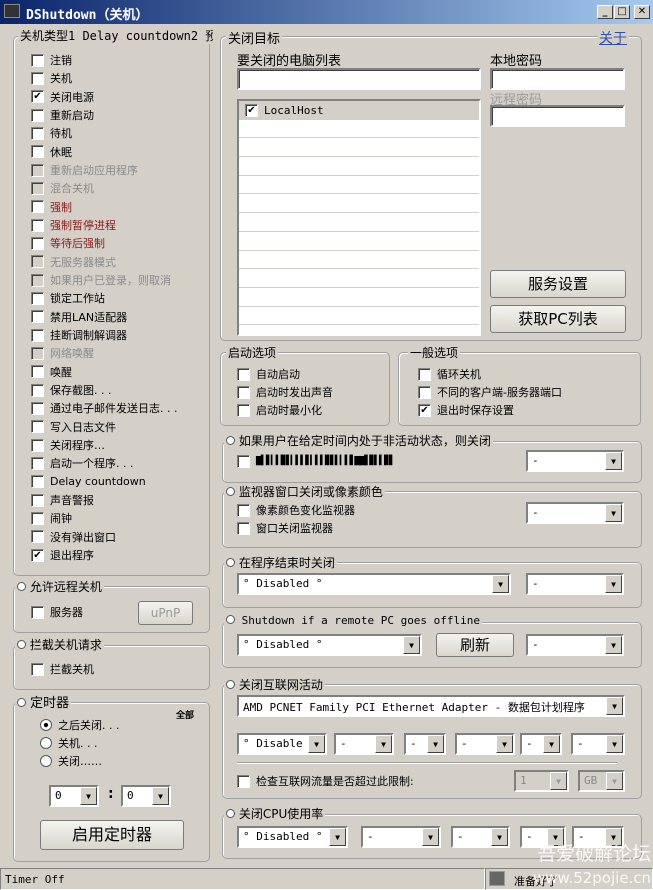 The image size is (653, 890). I want to click on shutdown-type-9: 强制暂停进程, so click(104, 225).